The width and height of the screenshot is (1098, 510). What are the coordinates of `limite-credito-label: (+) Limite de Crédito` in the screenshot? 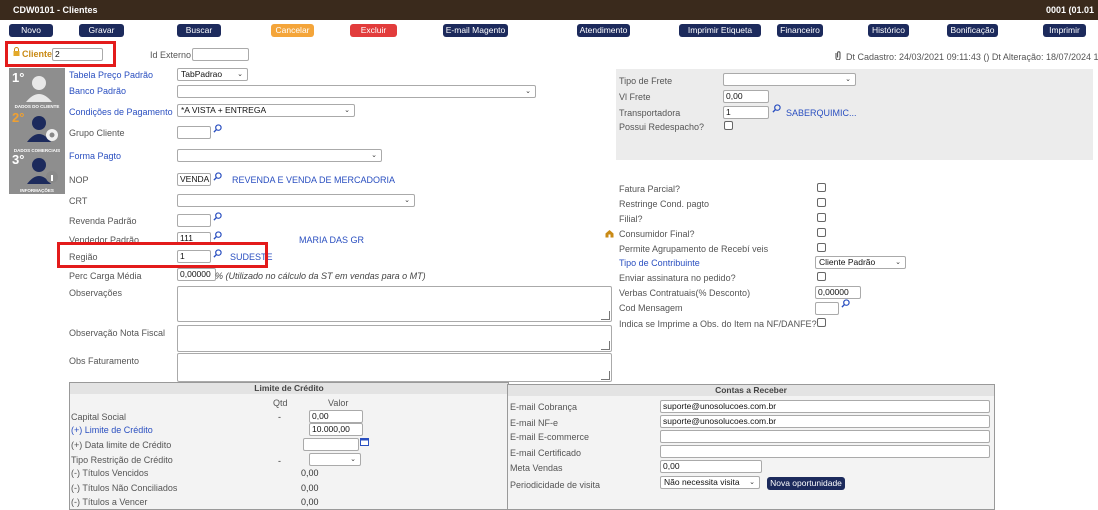 It's located at (112, 430).